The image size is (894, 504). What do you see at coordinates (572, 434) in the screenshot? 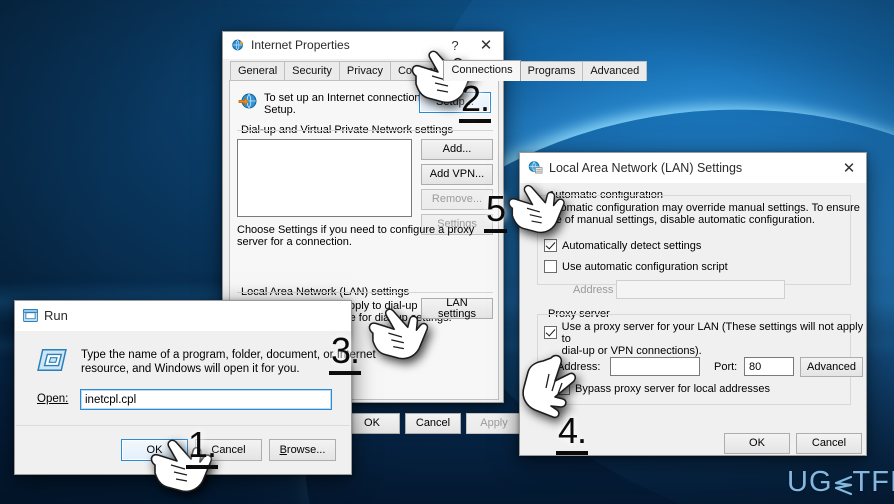
I see `step-number-4: 4.` at bounding box center [572, 434].